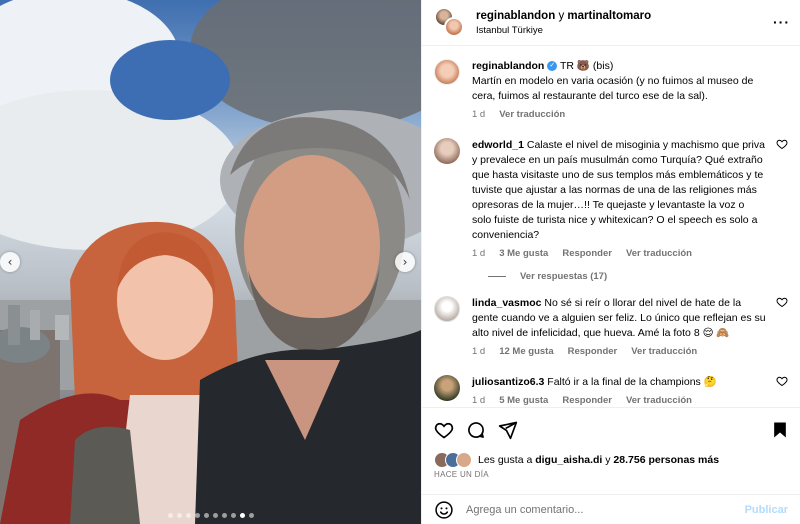  I want to click on comment-meta: 1 d 5 Me gusta Responder Ver traducción, so click(619, 400).